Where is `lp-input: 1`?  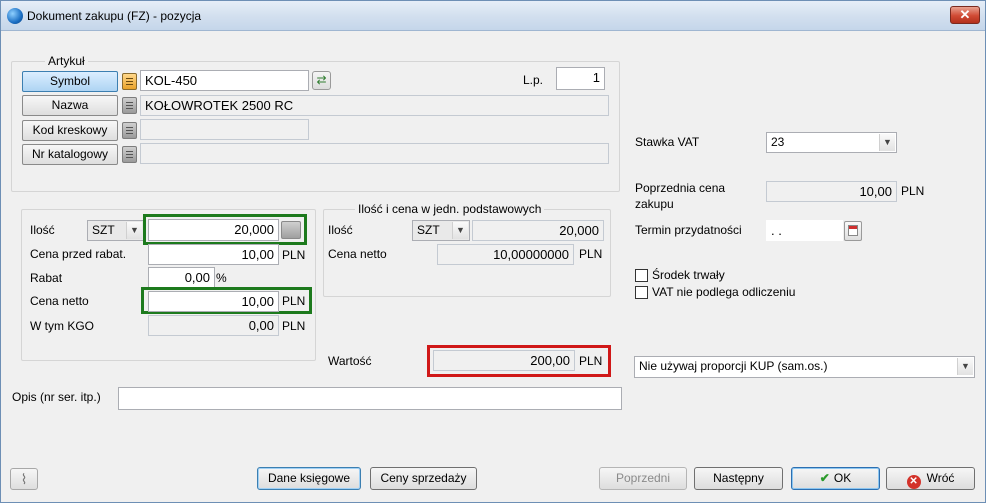
lp-input: 1 is located at coordinates (580, 78).